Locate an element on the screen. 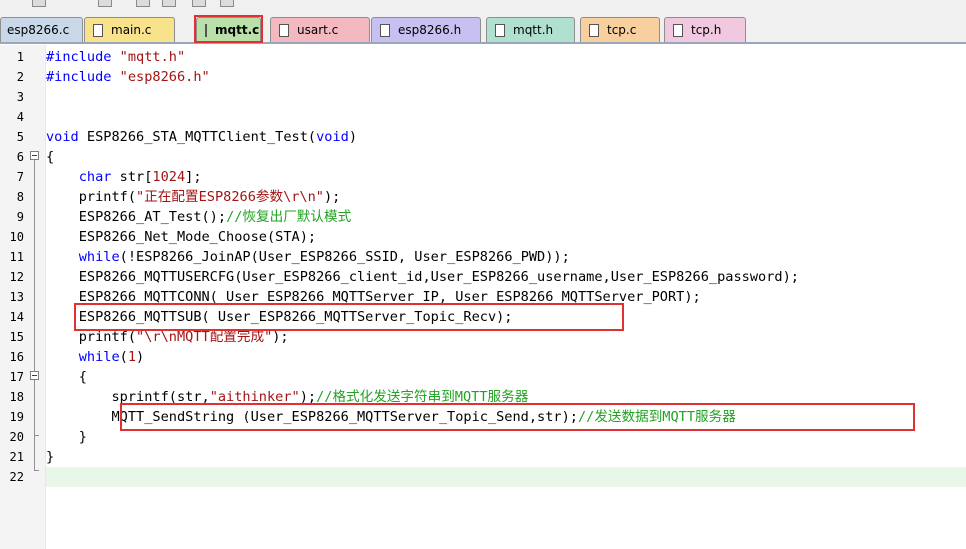  code-token: 1 is located at coordinates (132, 357).